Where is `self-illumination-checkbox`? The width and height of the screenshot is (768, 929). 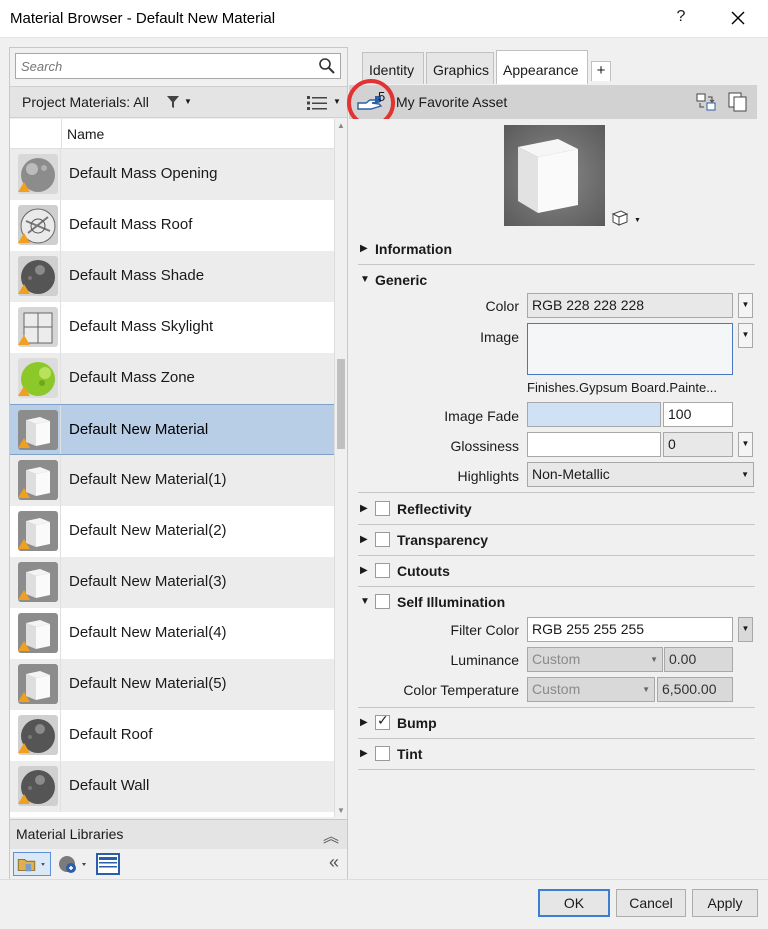
self-illumination-checkbox is located at coordinates (382, 601).